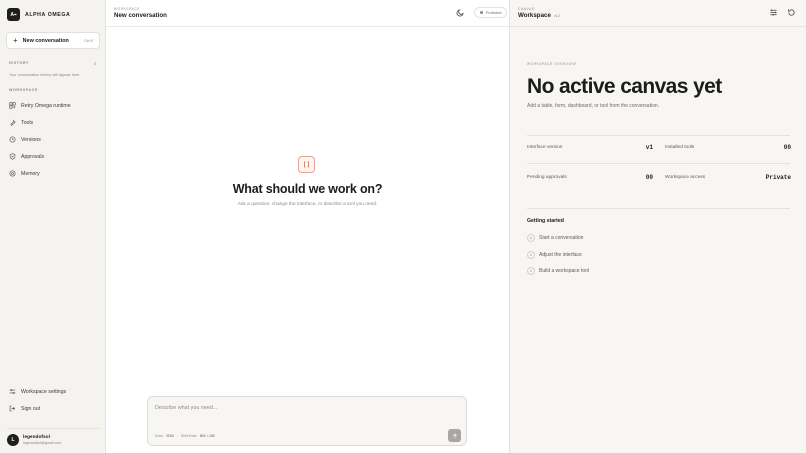 The width and height of the screenshot is (806, 453). I want to click on status-badge: Protected, so click(491, 12).